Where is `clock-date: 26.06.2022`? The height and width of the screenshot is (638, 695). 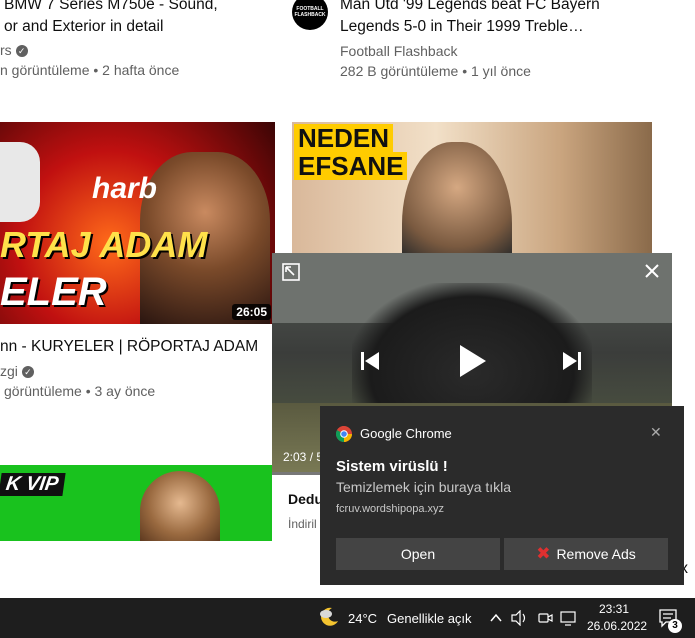 clock-date: 26.06.2022 is located at coordinates (617, 626).